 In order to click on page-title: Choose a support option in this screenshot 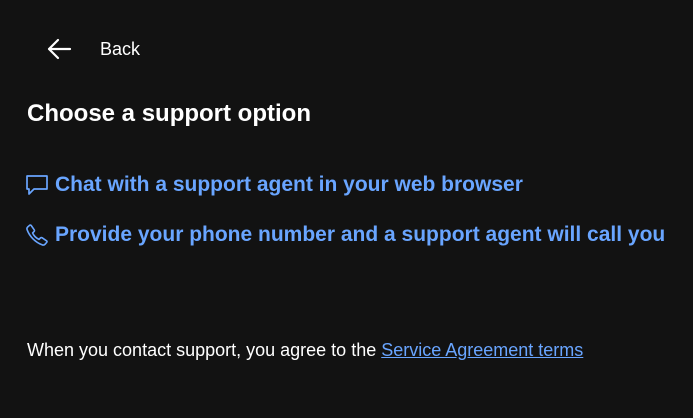, I will do `click(169, 113)`.